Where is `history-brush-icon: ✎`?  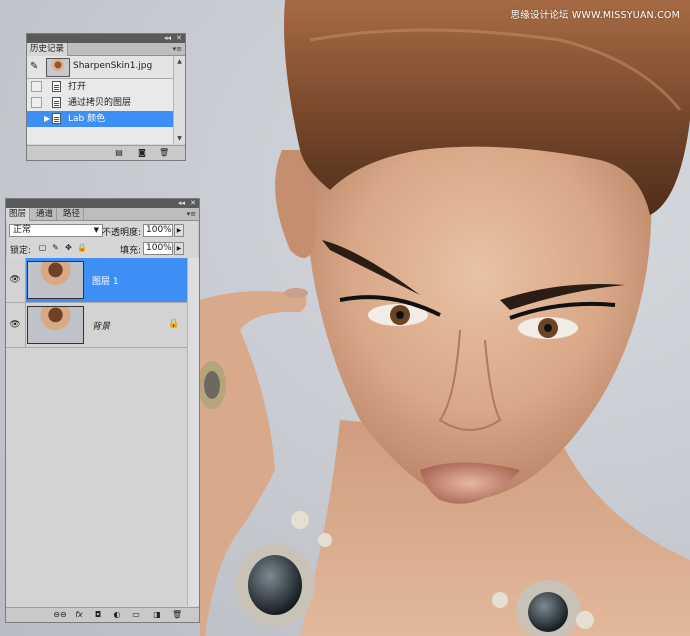 history-brush-icon: ✎ is located at coordinates (34, 66).